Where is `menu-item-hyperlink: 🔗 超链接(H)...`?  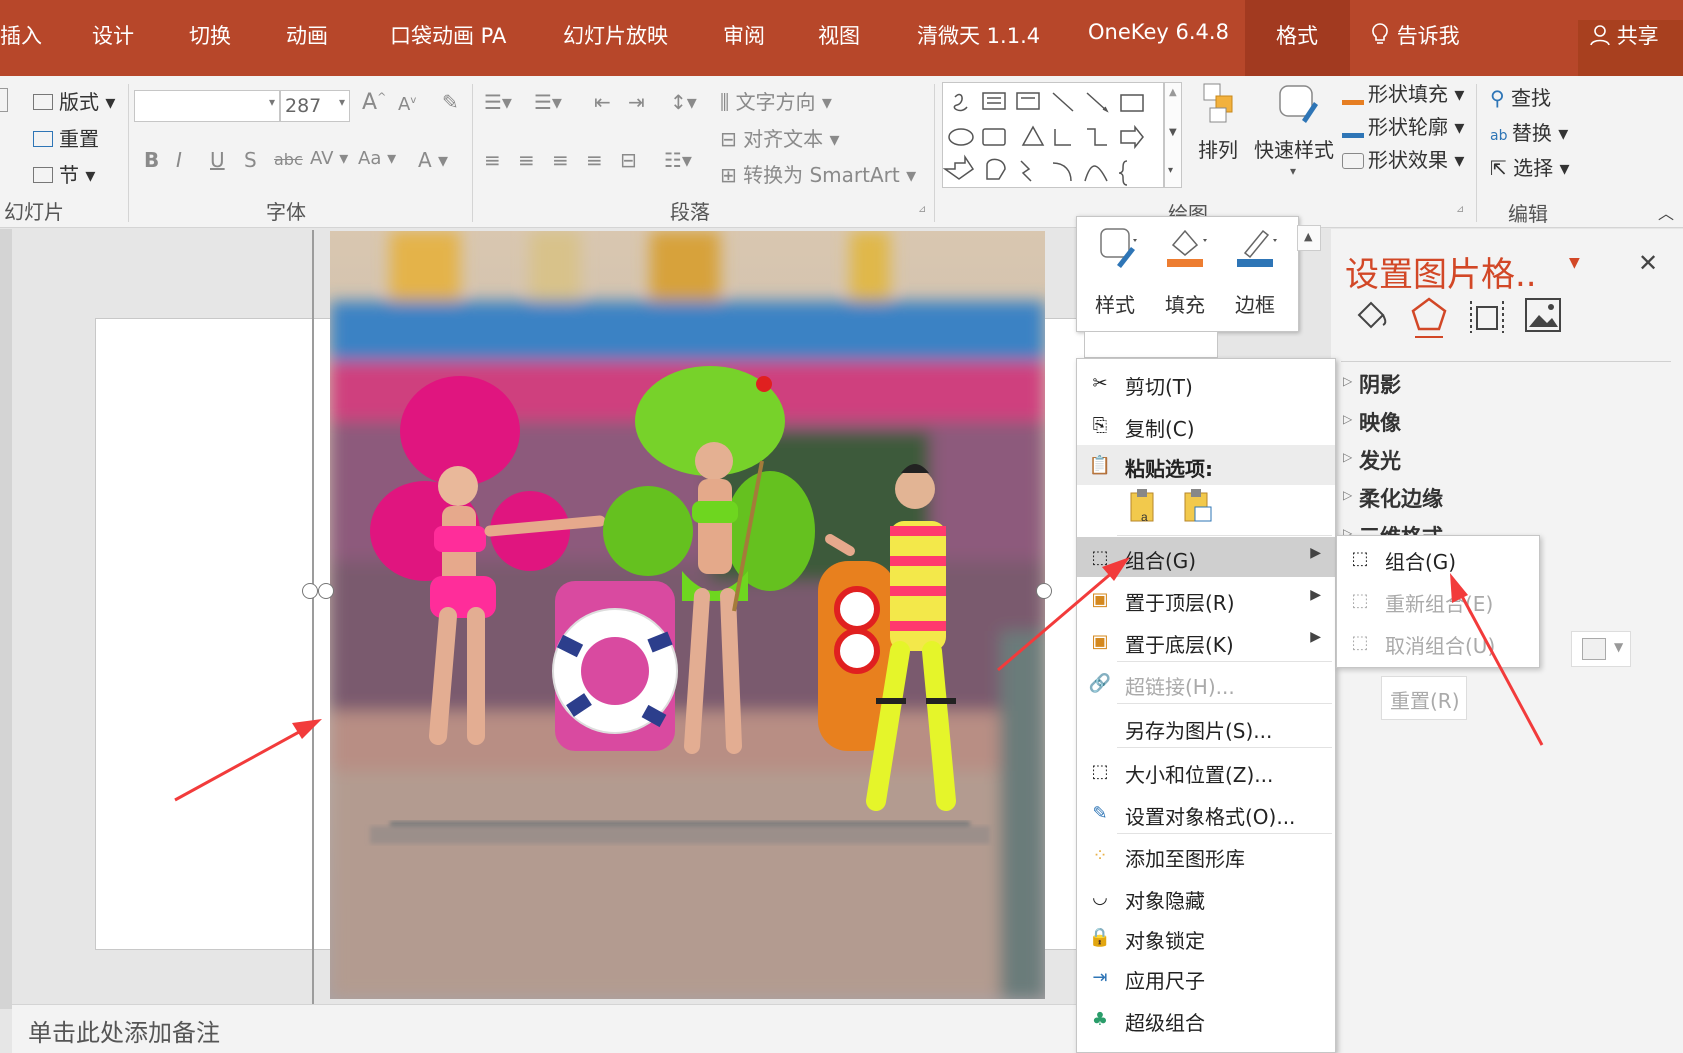 menu-item-hyperlink: 🔗 超链接(H)... is located at coordinates (1206, 683).